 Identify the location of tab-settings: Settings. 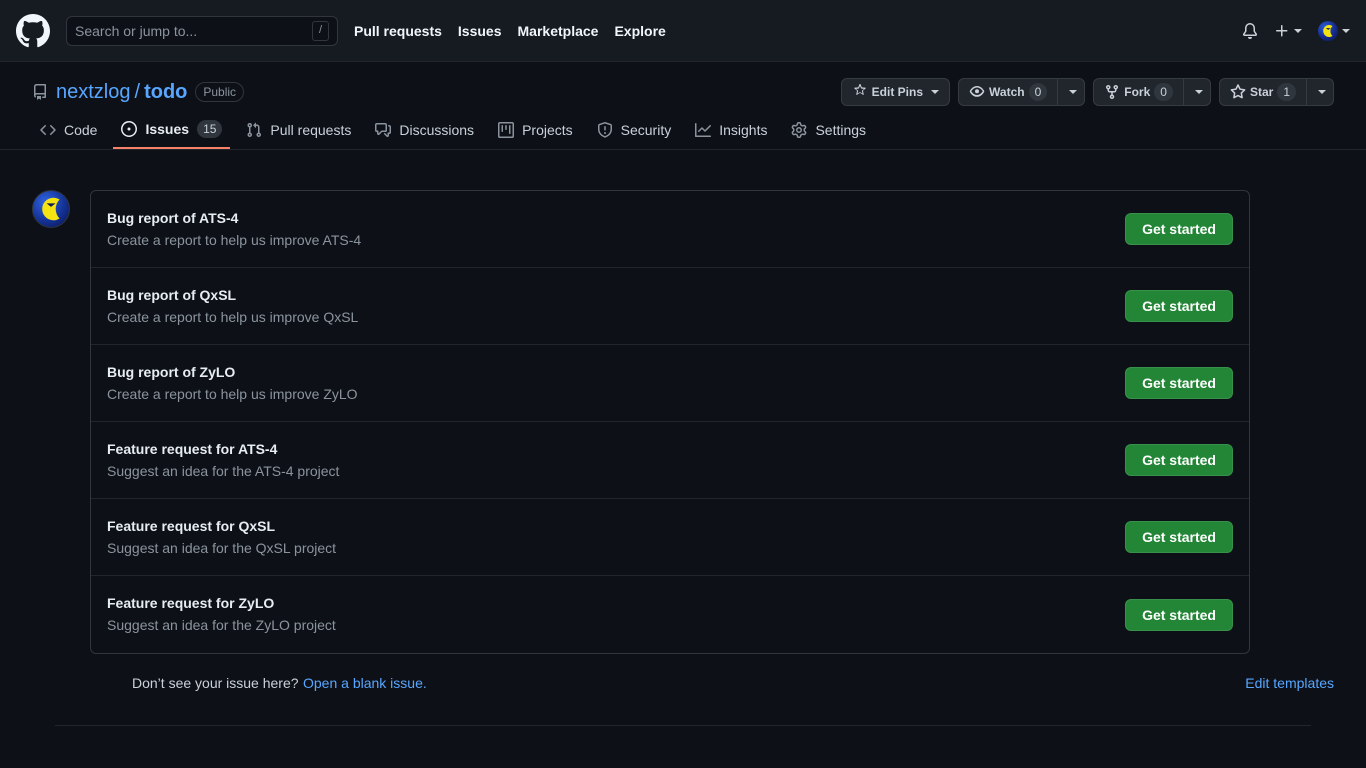
(828, 135).